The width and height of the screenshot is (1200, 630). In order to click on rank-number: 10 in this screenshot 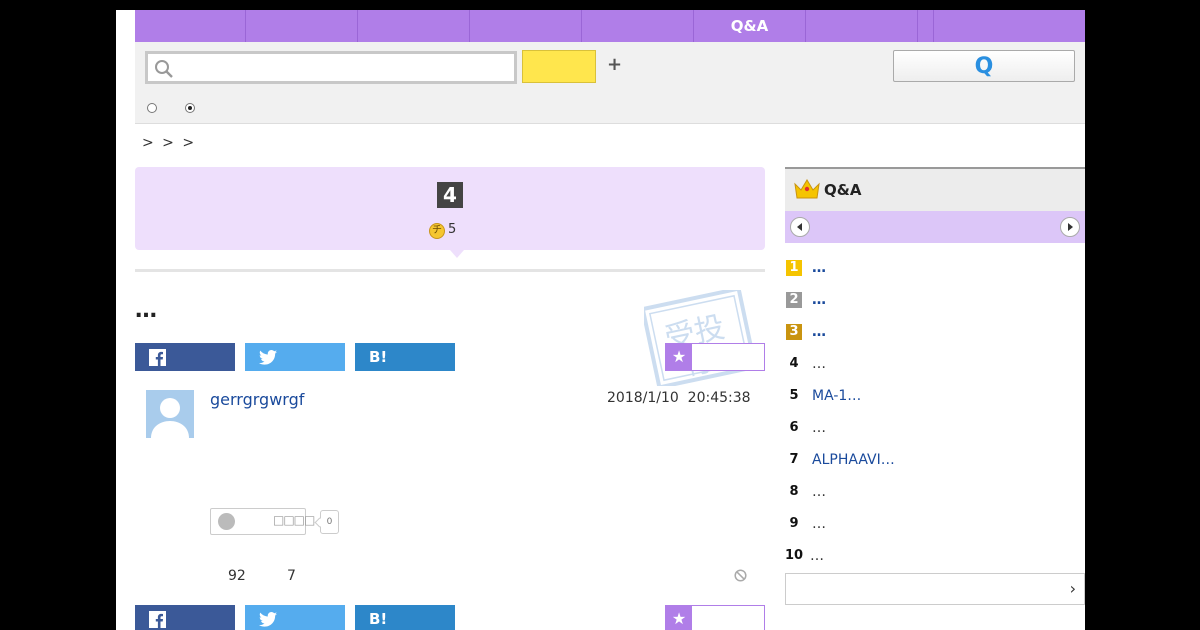, I will do `click(794, 555)`.